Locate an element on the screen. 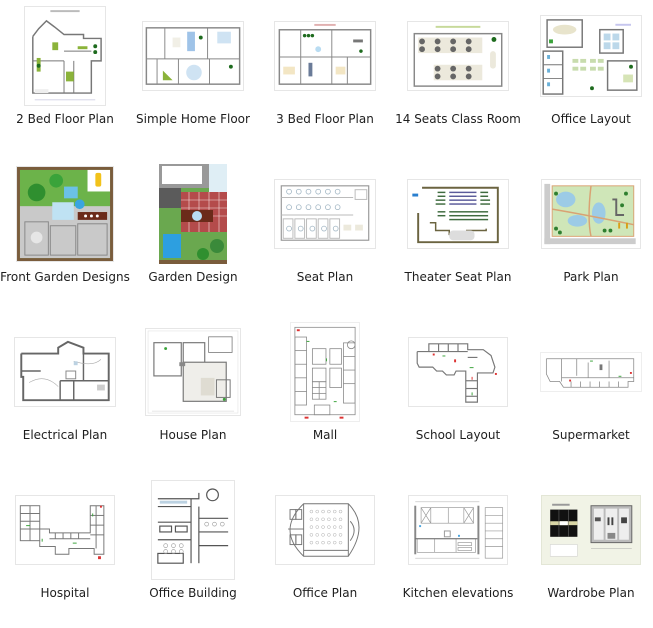 The width and height of the screenshot is (653, 628). template-mall: Mall is located at coordinates (325, 395).